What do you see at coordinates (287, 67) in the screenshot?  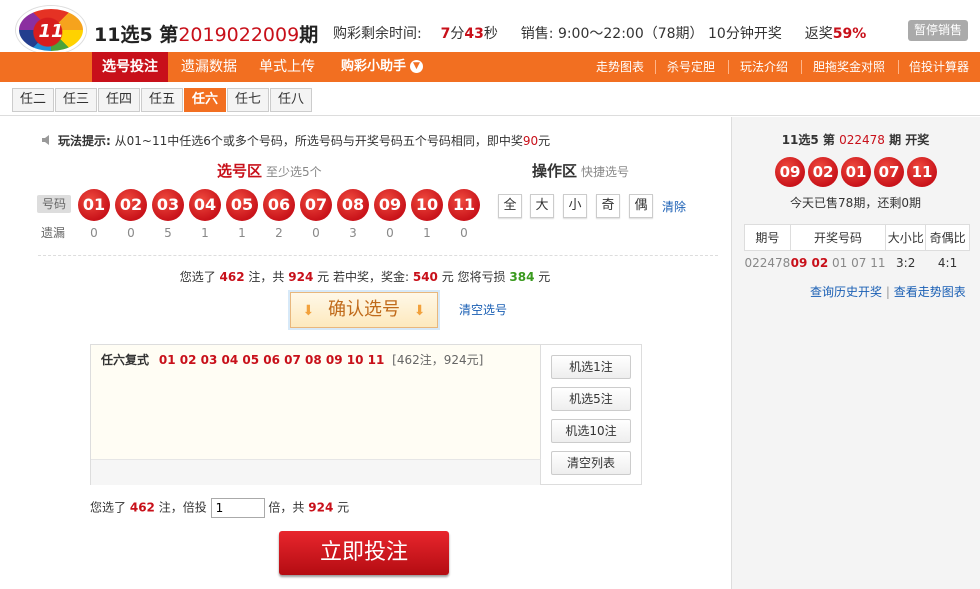 I see `nav-item-single-upload: 单式上传` at bounding box center [287, 67].